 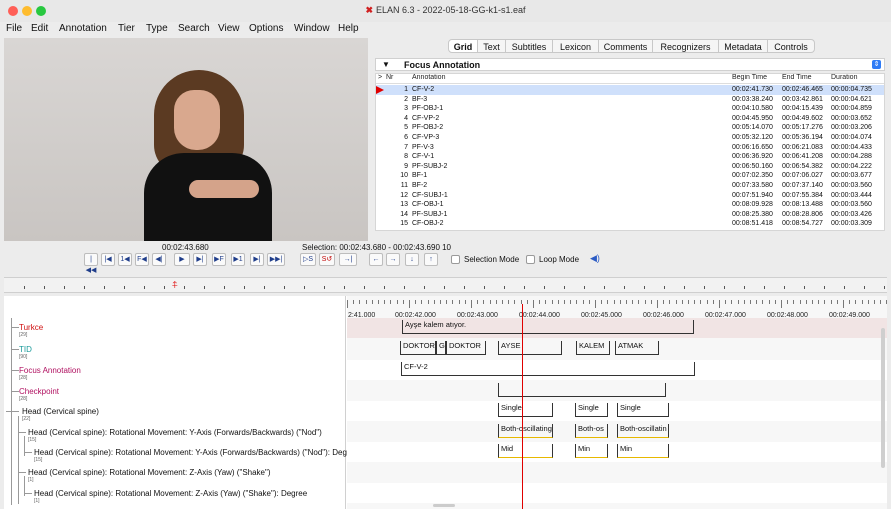 I want to click on next-scrollview-button: ▶|, so click(x=257, y=259).